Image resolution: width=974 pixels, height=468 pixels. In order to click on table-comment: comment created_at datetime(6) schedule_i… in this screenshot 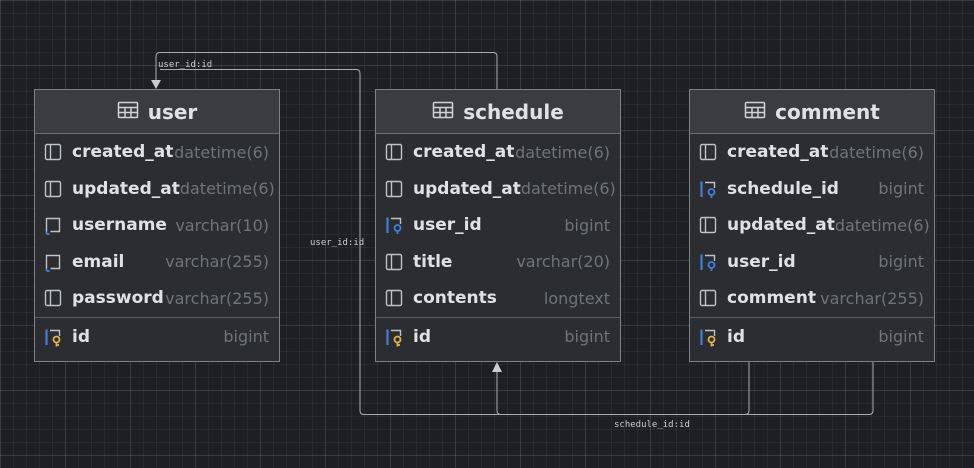, I will do `click(812, 225)`.